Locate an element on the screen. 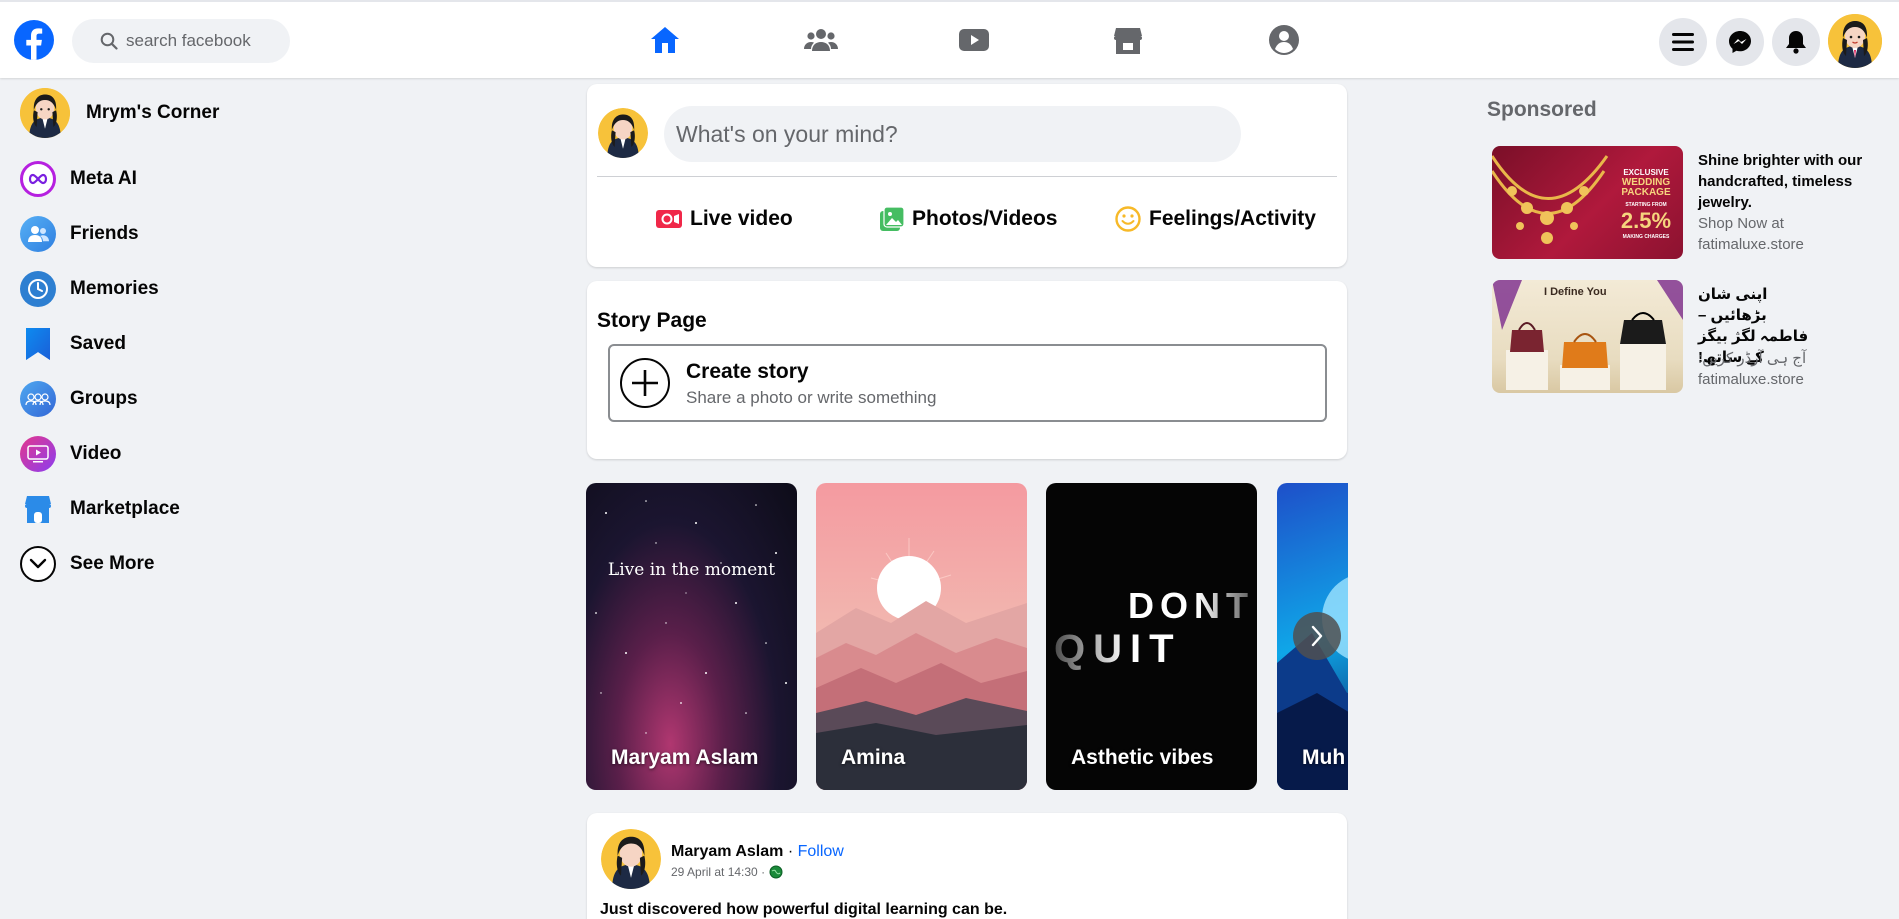  top-navigation-bar is located at coordinates (949, 39).